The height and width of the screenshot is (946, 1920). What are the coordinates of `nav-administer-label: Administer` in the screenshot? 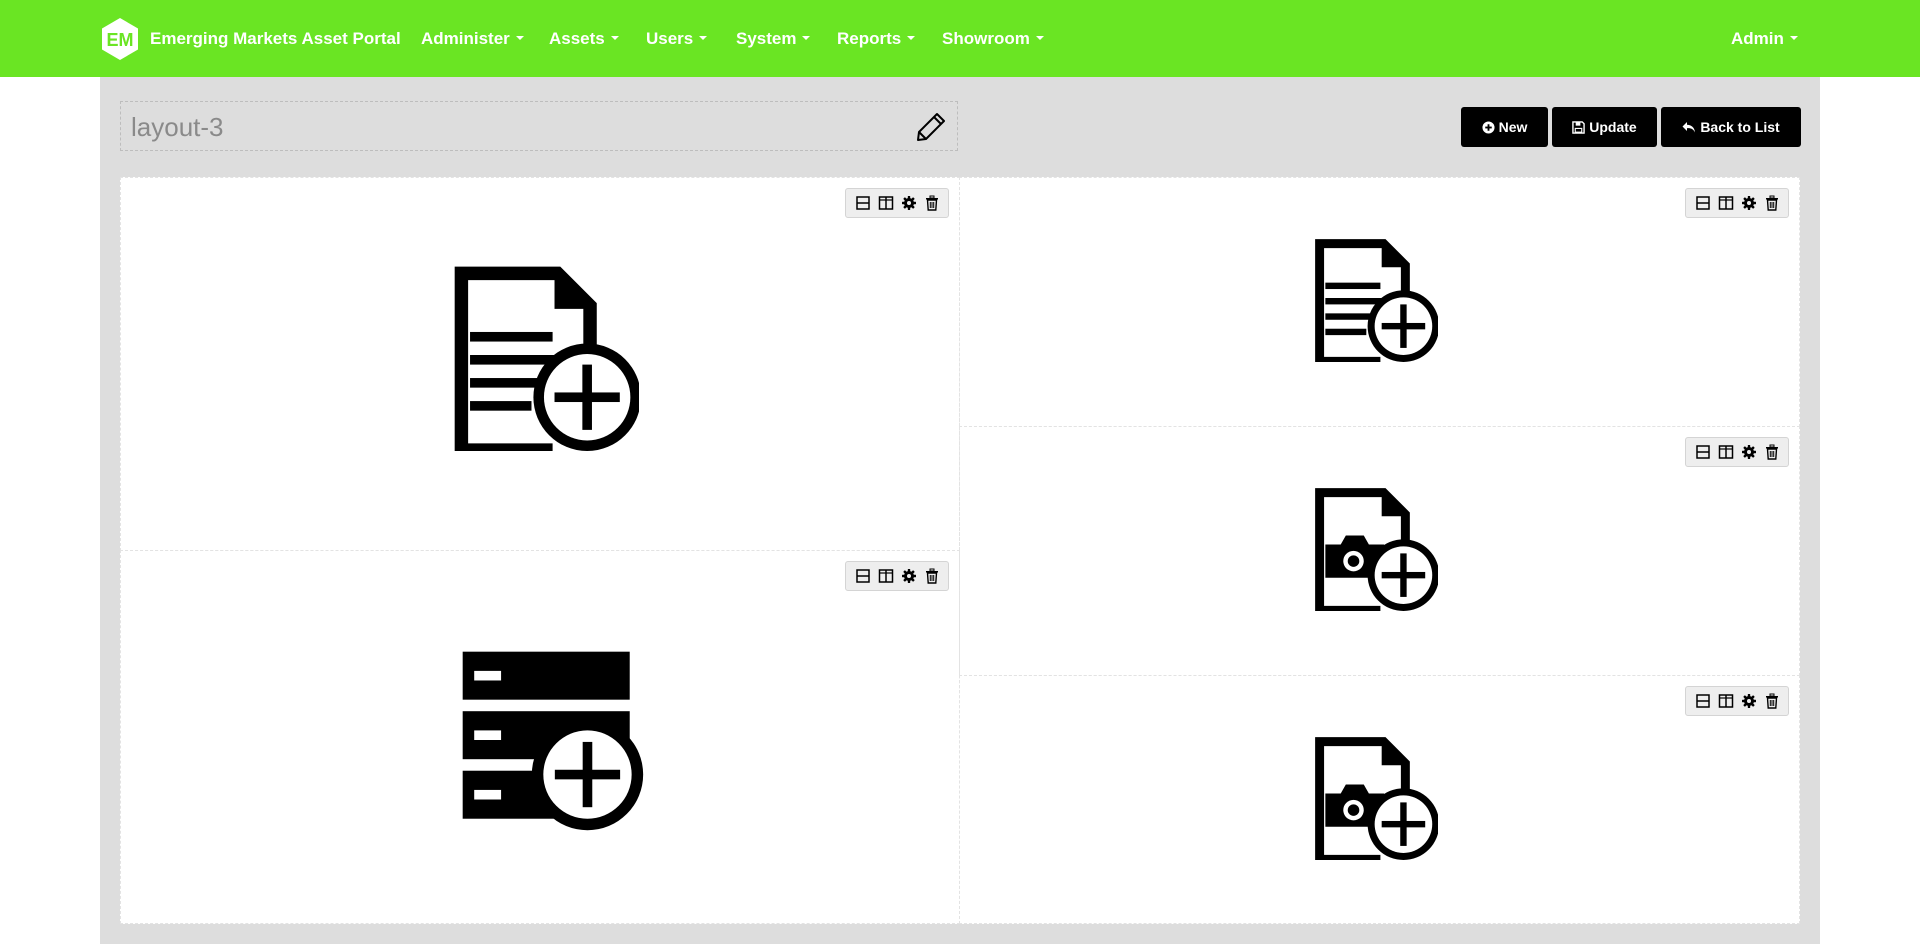 It's located at (465, 38).